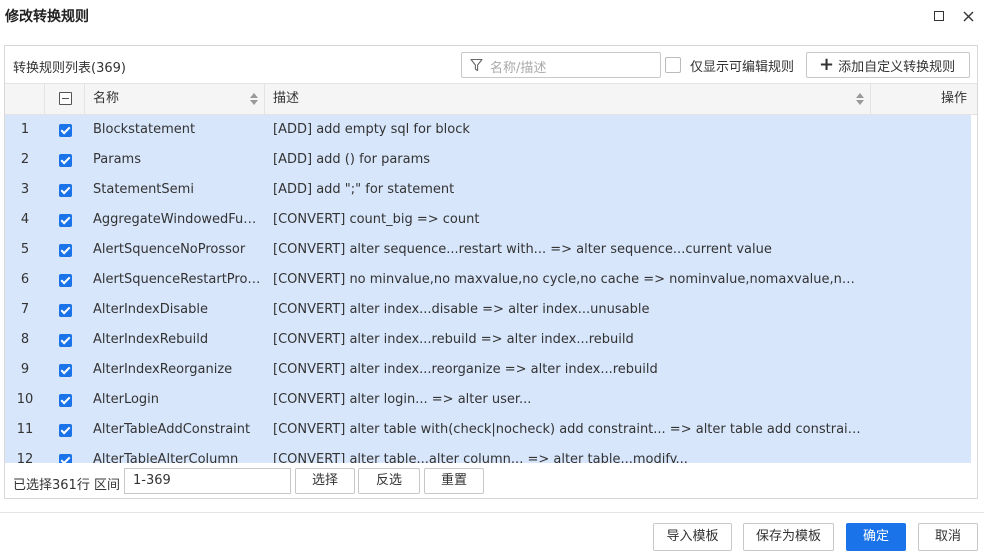 The width and height of the screenshot is (984, 556). Describe the element at coordinates (25, 219) in the screenshot. I see `row-index: 4` at that location.